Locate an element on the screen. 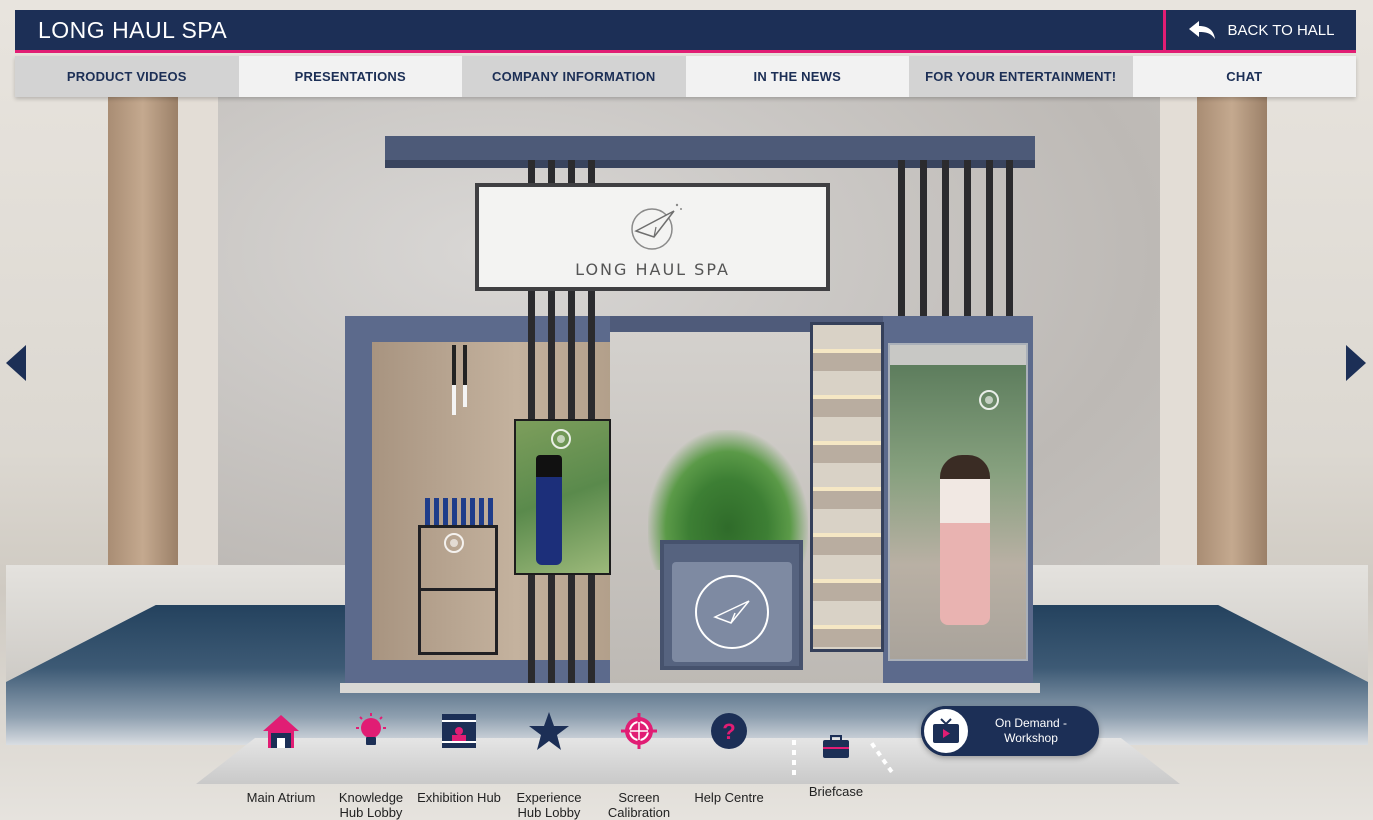 This screenshot has width=1373, height=820. tab-company-information: COMPANY INFORMATION is located at coordinates (574, 76).